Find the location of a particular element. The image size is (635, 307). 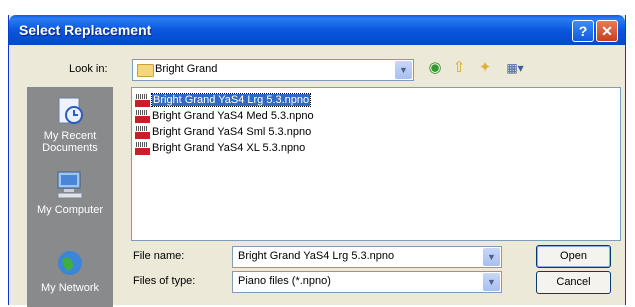

up-folder-icon: ⇧ is located at coordinates (459, 68).